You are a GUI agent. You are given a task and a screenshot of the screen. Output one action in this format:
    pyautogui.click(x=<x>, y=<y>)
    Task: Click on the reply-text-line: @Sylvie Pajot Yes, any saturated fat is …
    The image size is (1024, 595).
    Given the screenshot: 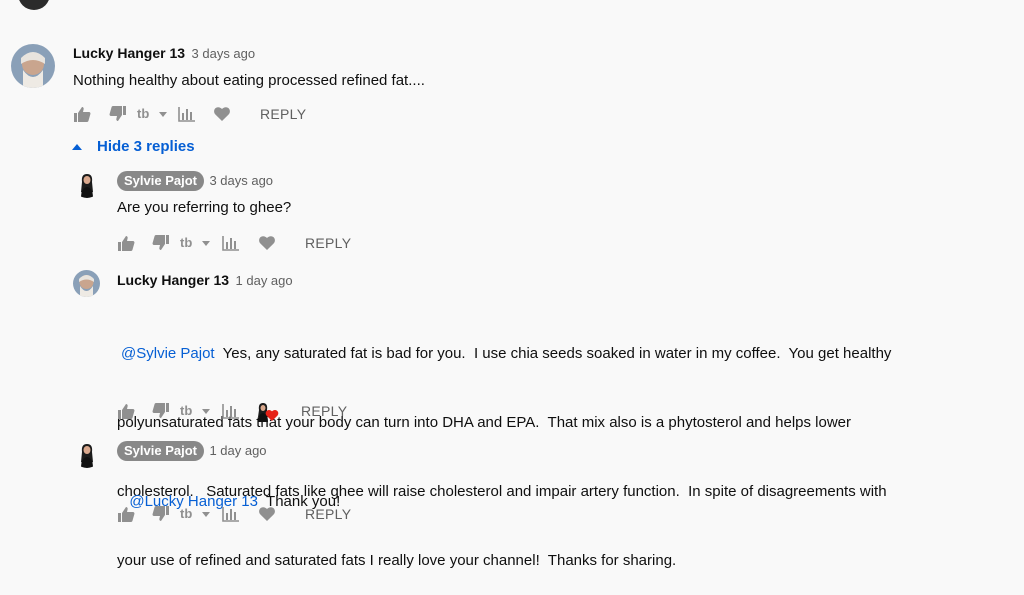 What is the action you would take?
    pyautogui.click(x=557, y=353)
    